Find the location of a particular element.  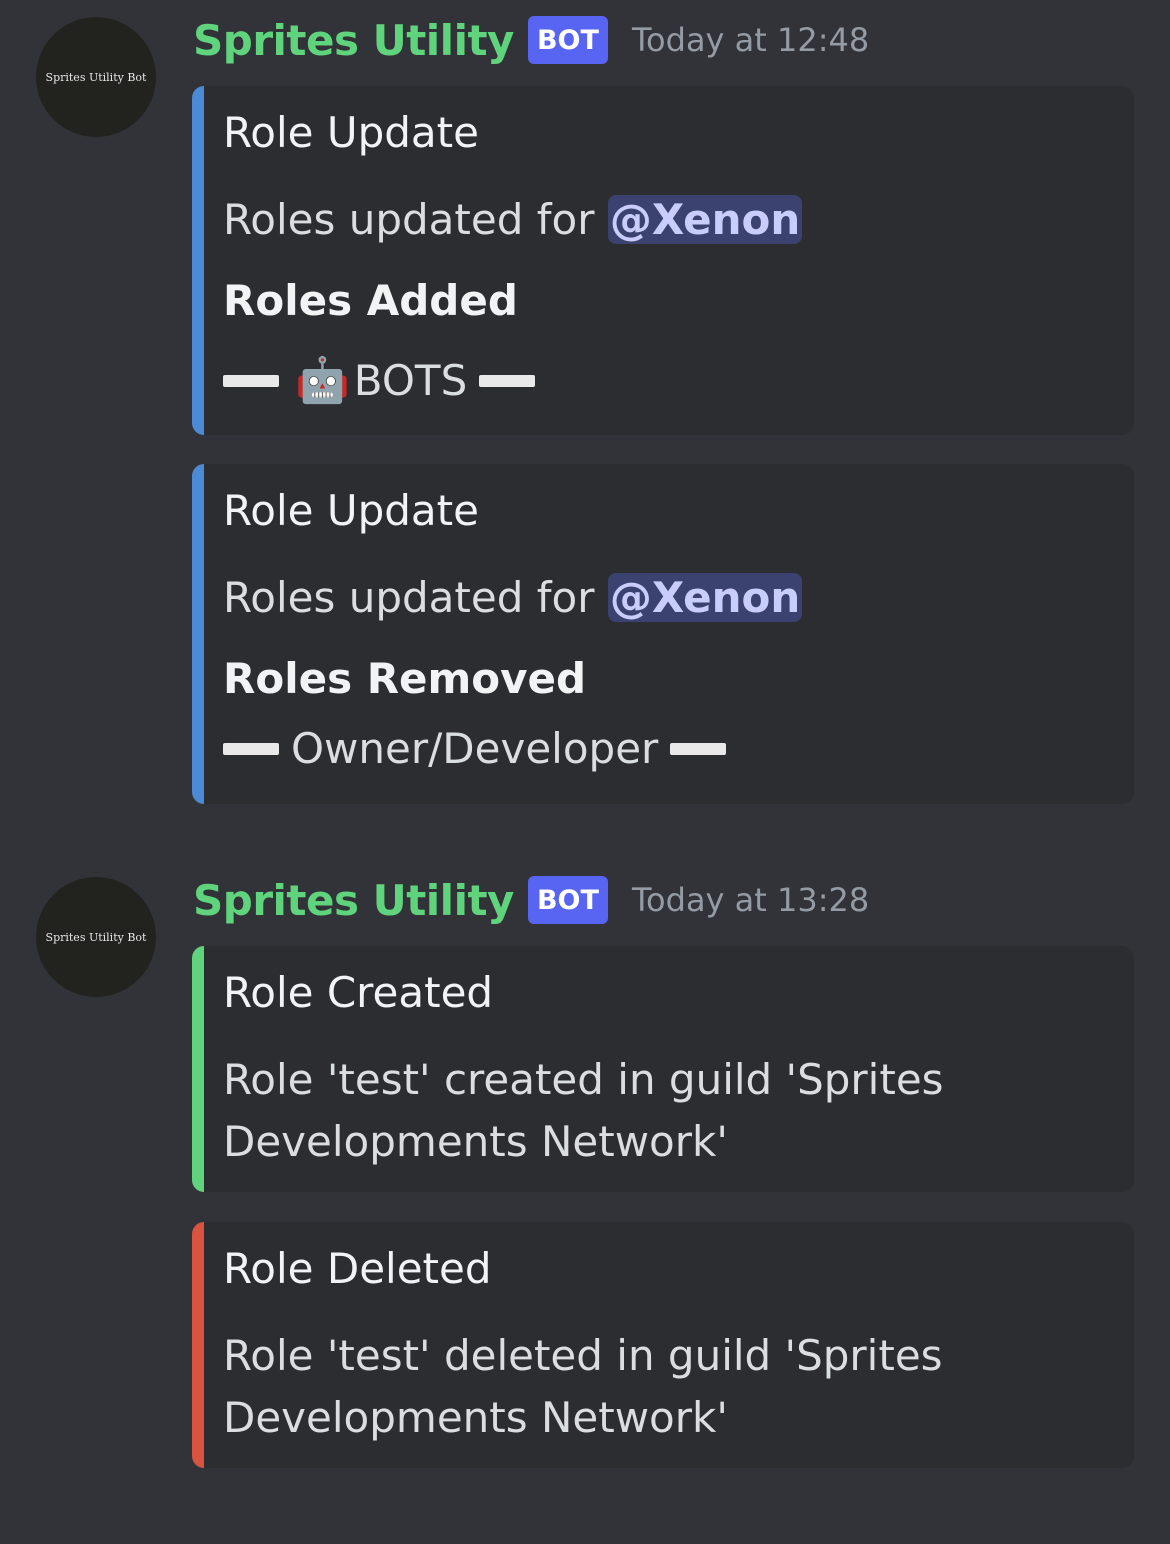

message-header: Sprites Utility BOT Today at 12:48 is located at coordinates (531, 40).